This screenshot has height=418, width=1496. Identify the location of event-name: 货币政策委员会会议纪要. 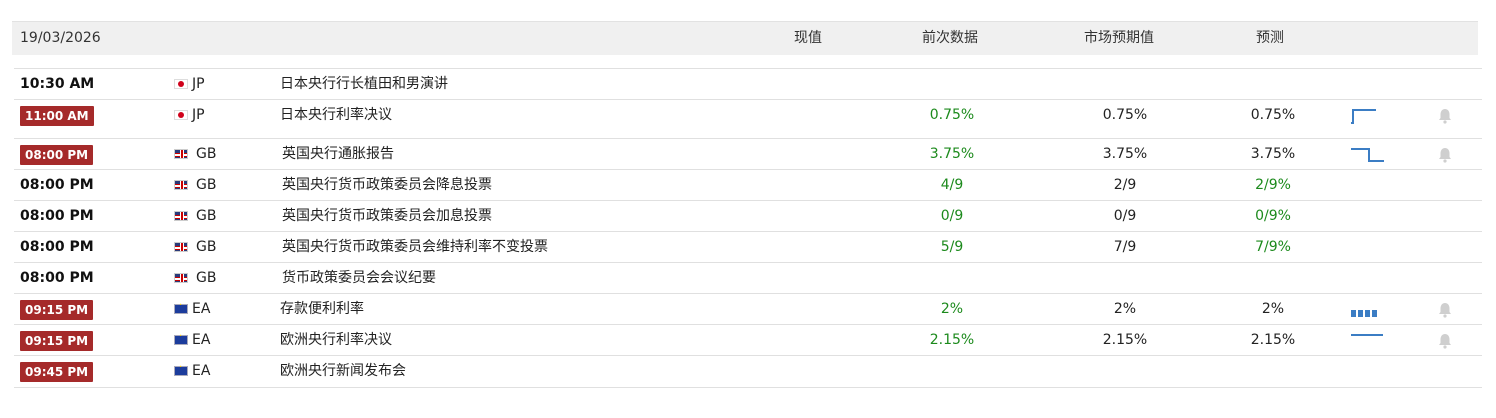
(359, 278).